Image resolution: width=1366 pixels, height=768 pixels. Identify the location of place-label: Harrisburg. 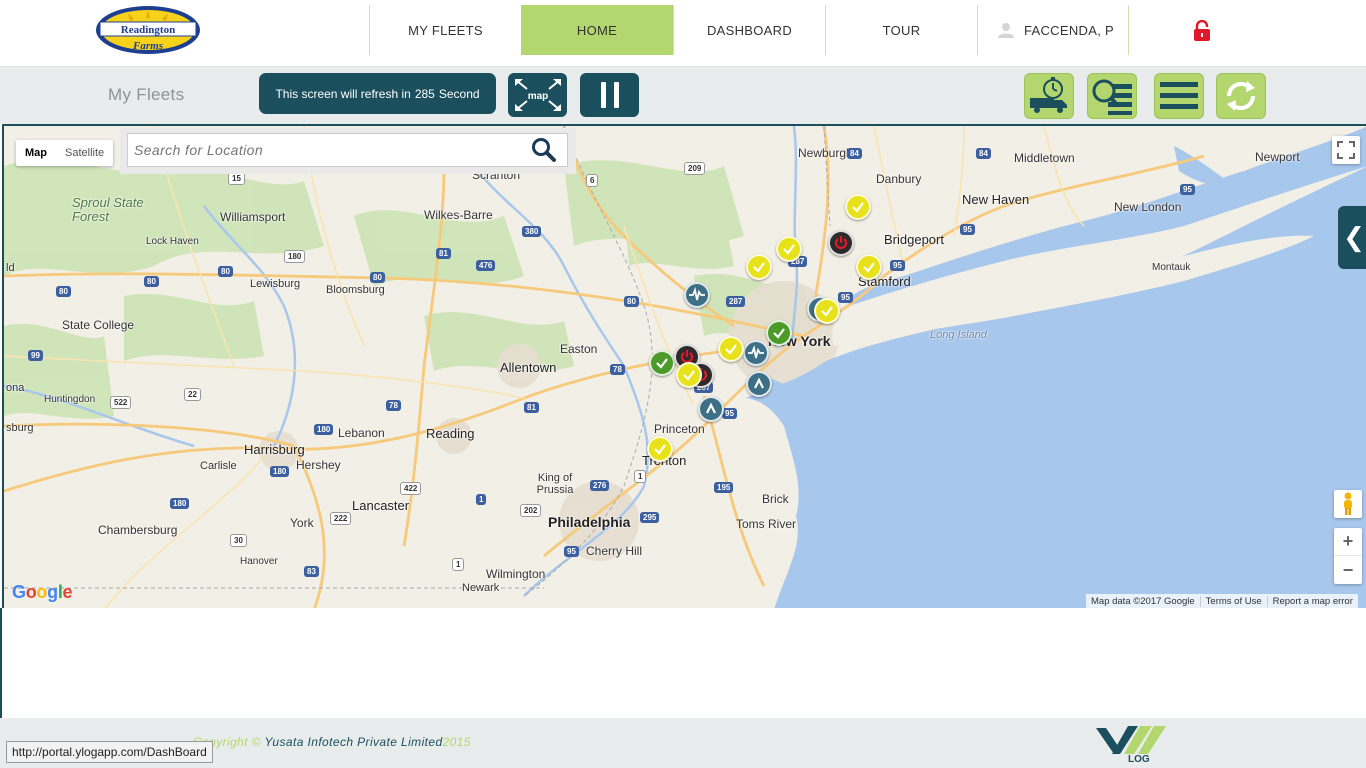
(274, 449).